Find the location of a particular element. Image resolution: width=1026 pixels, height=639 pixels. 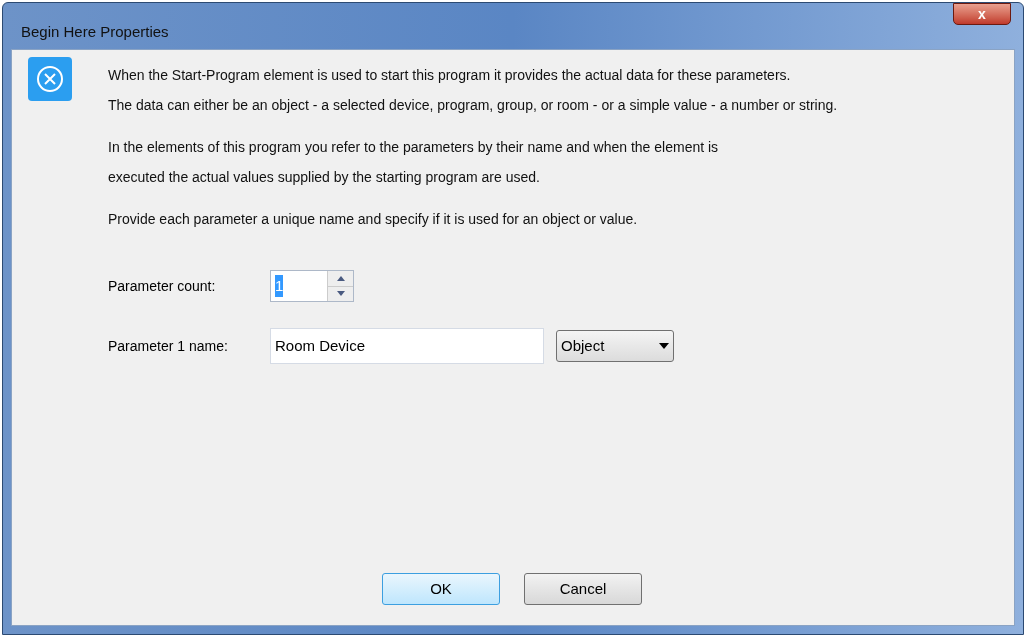

instruction-text: The data can either be an object - a selected device, program, group, or room - or a simple value - a number or string. is located at coordinates (473, 105).